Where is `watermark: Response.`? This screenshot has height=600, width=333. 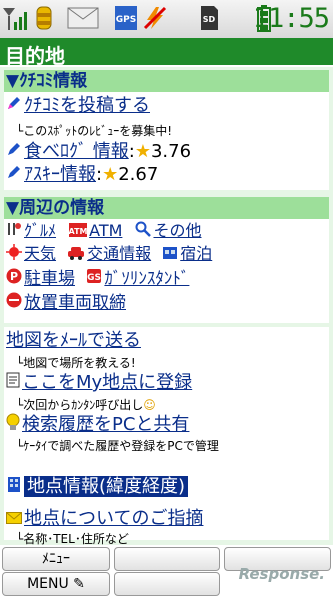
watermark: Response. is located at coordinates (281, 574).